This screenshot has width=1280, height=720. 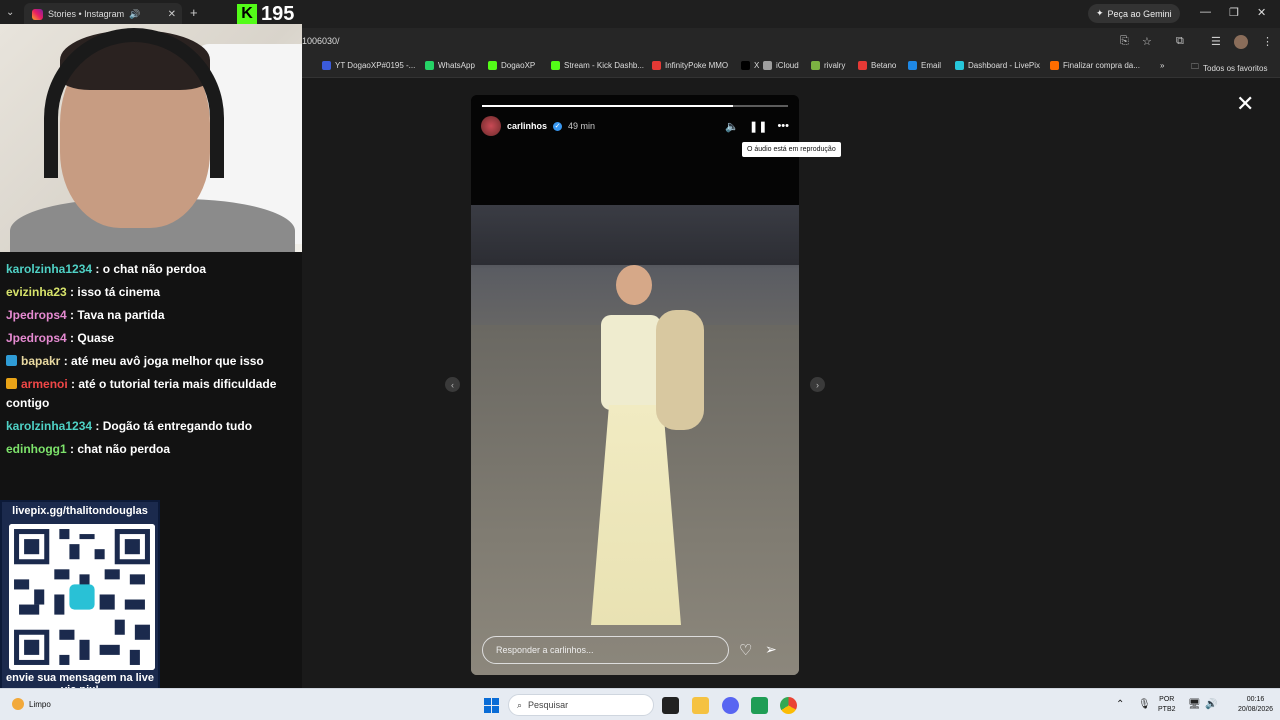 What do you see at coordinates (607, 106) in the screenshot?
I see `story-progress-fill` at bounding box center [607, 106].